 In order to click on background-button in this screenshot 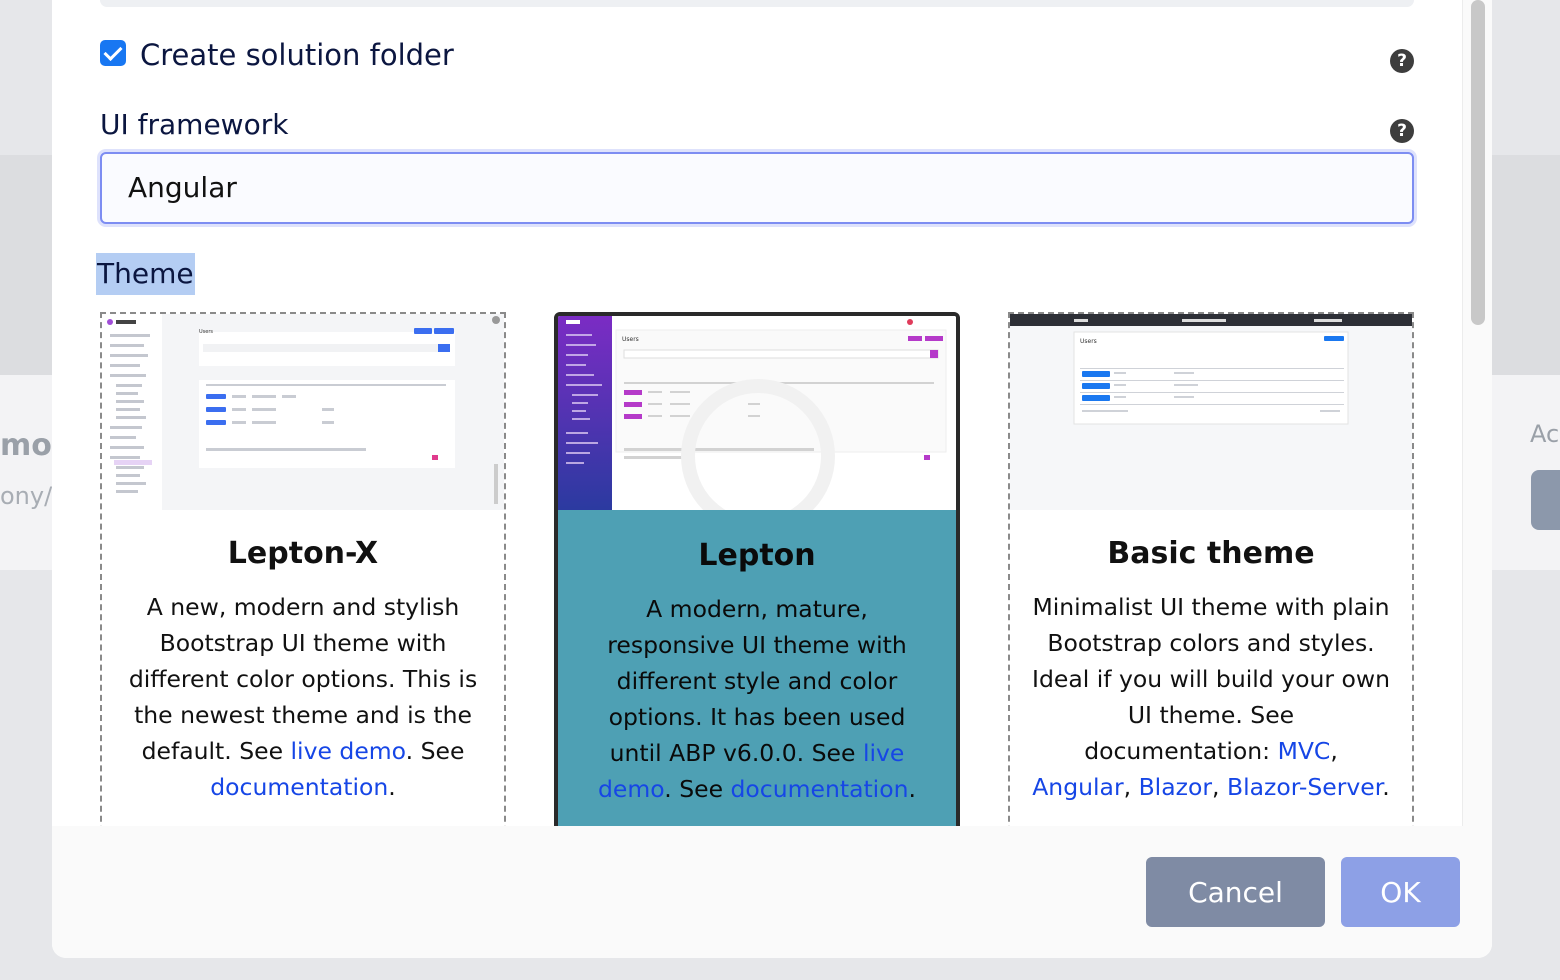, I will do `click(1545, 500)`.